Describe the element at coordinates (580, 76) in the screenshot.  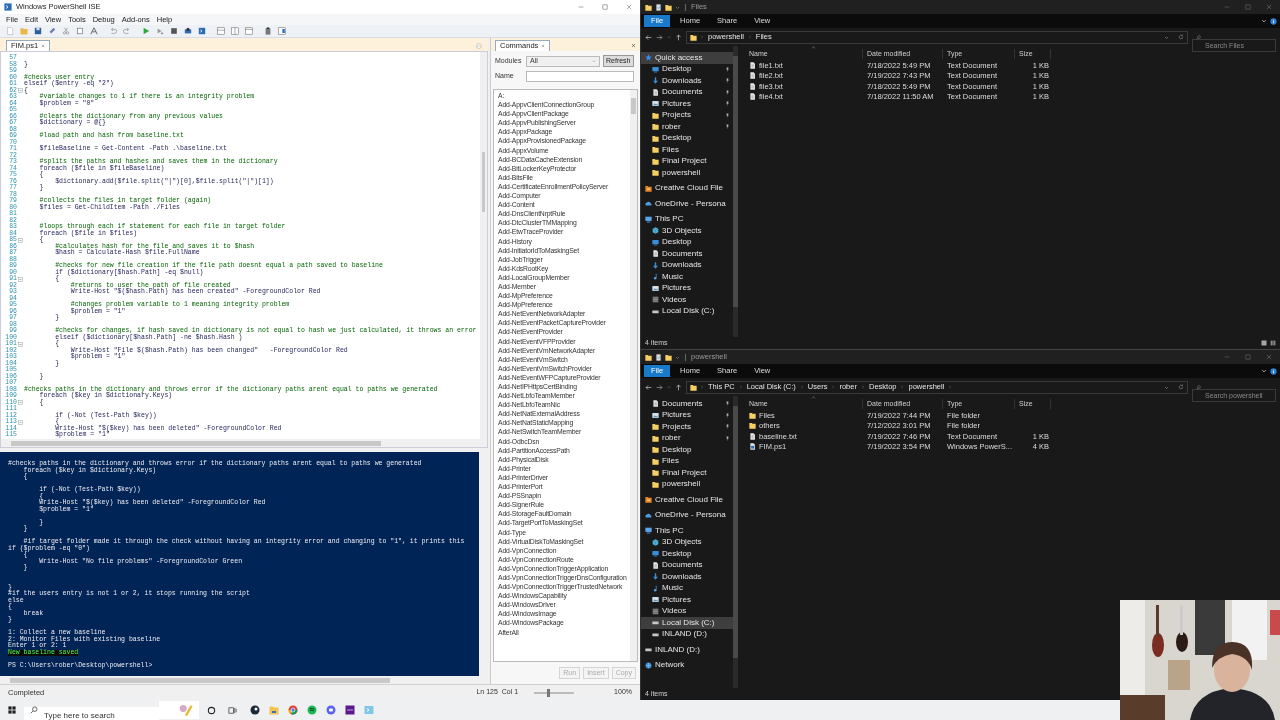
I see `name-field` at that location.